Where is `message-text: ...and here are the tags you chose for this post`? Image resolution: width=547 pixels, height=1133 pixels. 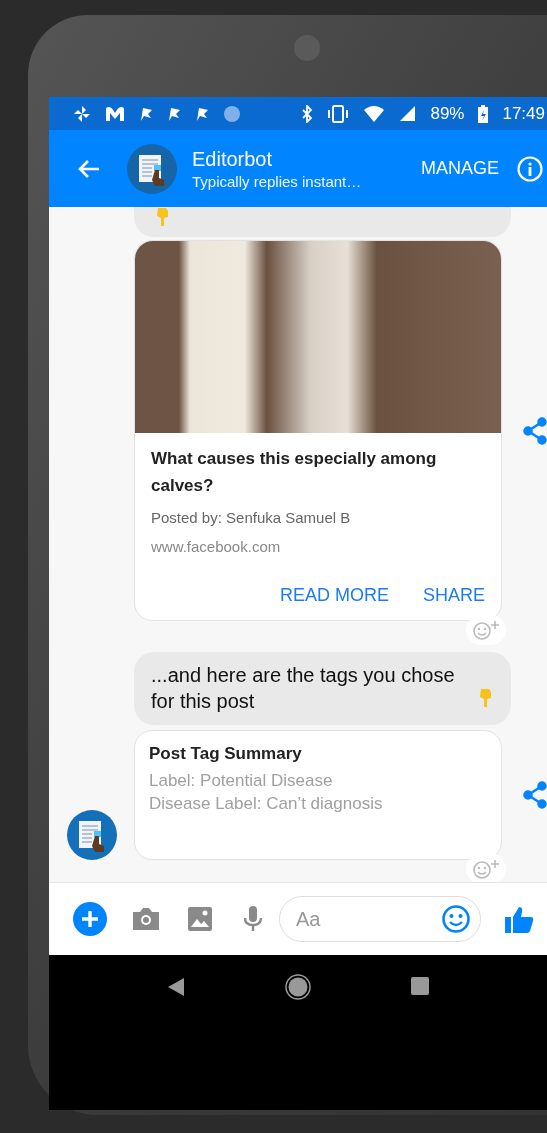
message-text: ...and here are the tags you chose for this post is located at coordinates (303, 688).